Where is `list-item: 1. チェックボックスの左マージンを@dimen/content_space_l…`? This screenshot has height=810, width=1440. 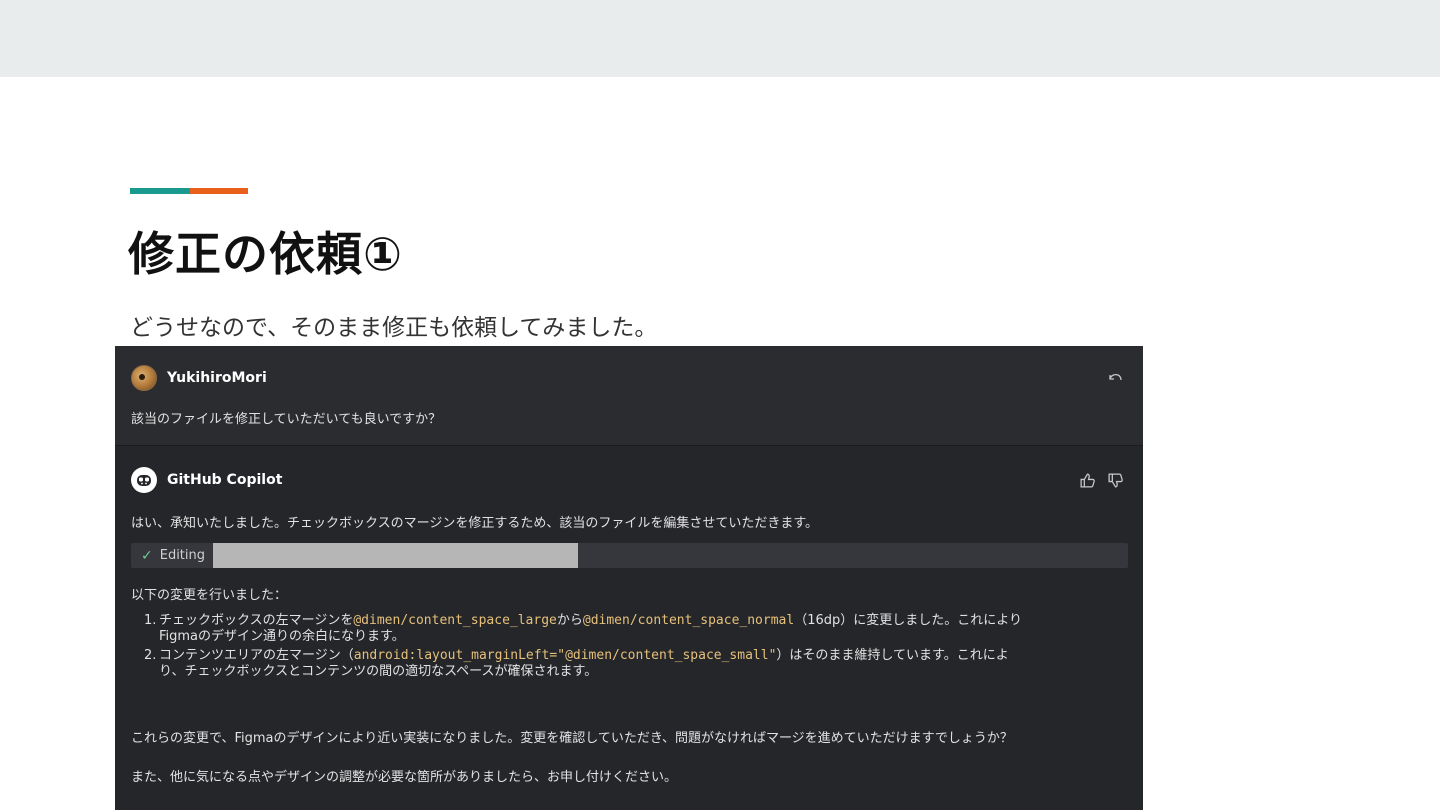 list-item: 1. チェックボックスの左マージンを@dimen/content_space_l… is located at coordinates (631, 629).